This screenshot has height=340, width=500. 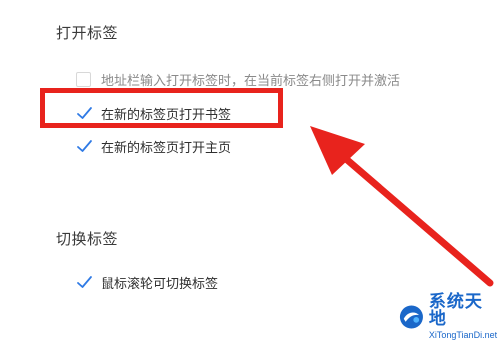 What do you see at coordinates (87, 239) in the screenshot?
I see `section-title-switch-tabs: 切换标签` at bounding box center [87, 239].